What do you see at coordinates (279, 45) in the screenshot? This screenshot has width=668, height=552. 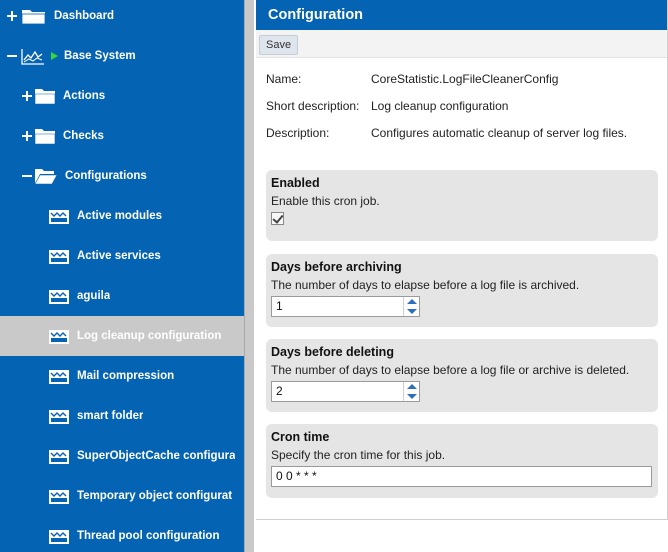 I see `save-button: Save` at bounding box center [279, 45].